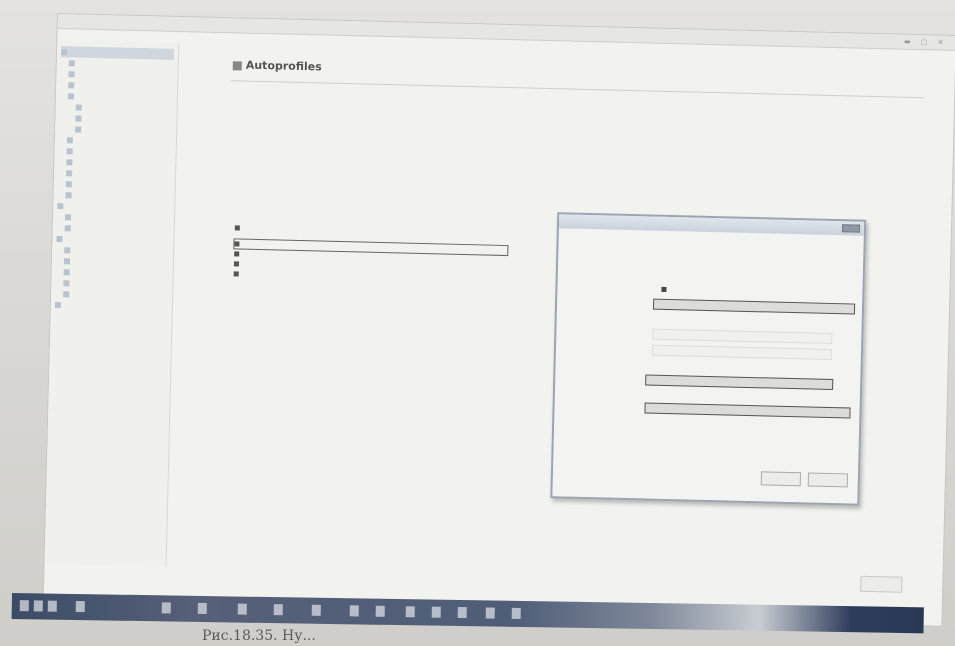 This screenshot has width=955, height=646. What do you see at coordinates (577, 89) in the screenshot?
I see `divider` at bounding box center [577, 89].